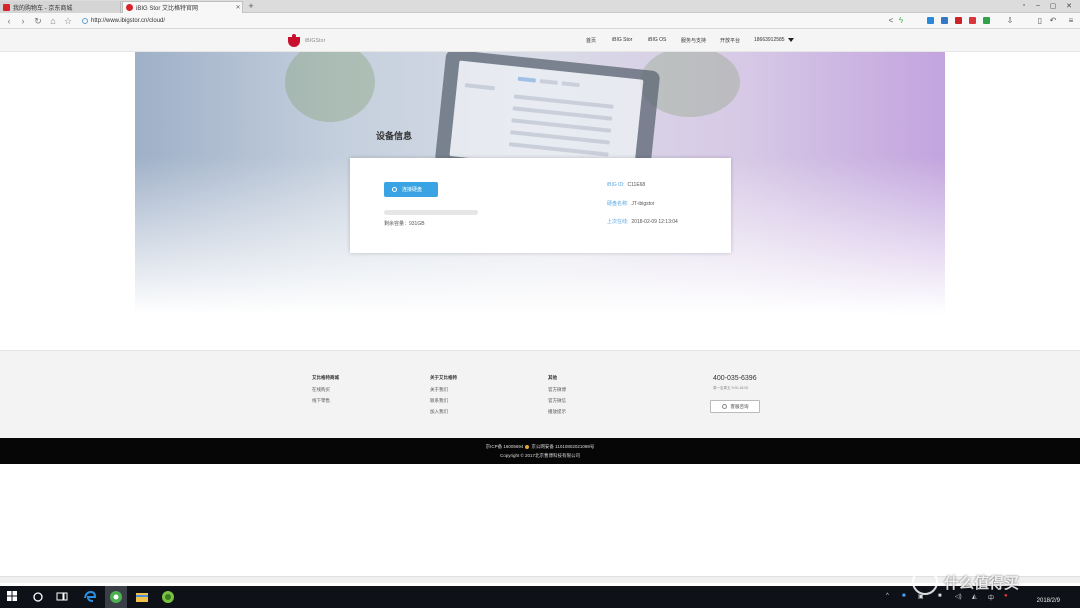  I want to click on customer-service-label: 客服咨询, so click(739, 406).